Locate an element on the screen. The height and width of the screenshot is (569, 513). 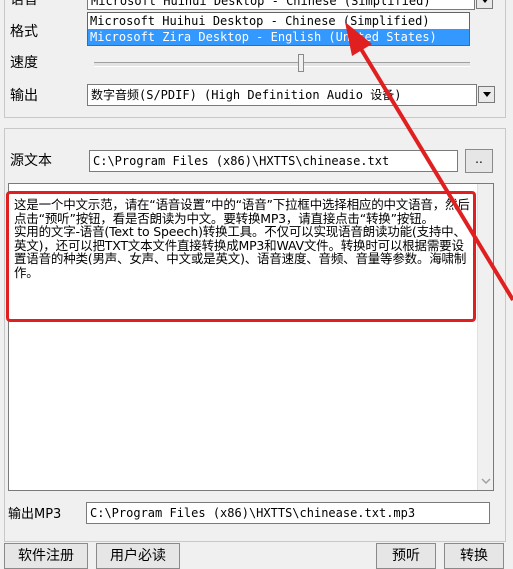
output-label: 输出 is located at coordinates (24, 96).